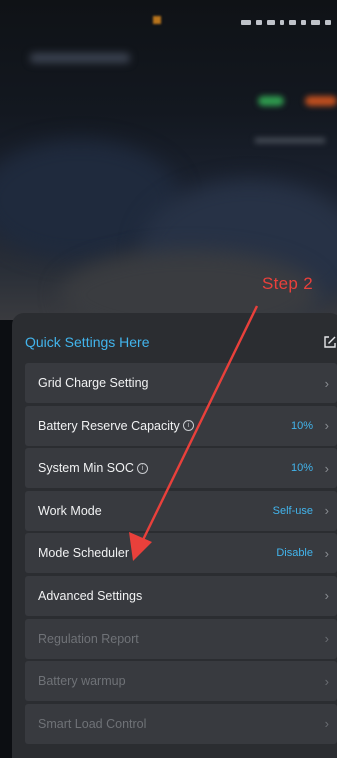 Image resolution: width=337 pixels, height=758 pixels. Describe the element at coordinates (181, 638) in the screenshot. I see `settings-row: Regulation Report ›` at that location.